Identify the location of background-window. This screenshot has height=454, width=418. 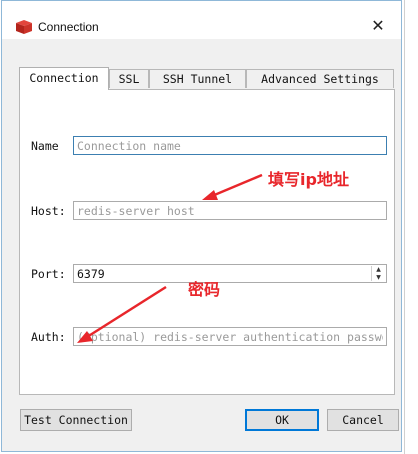
(411, 227).